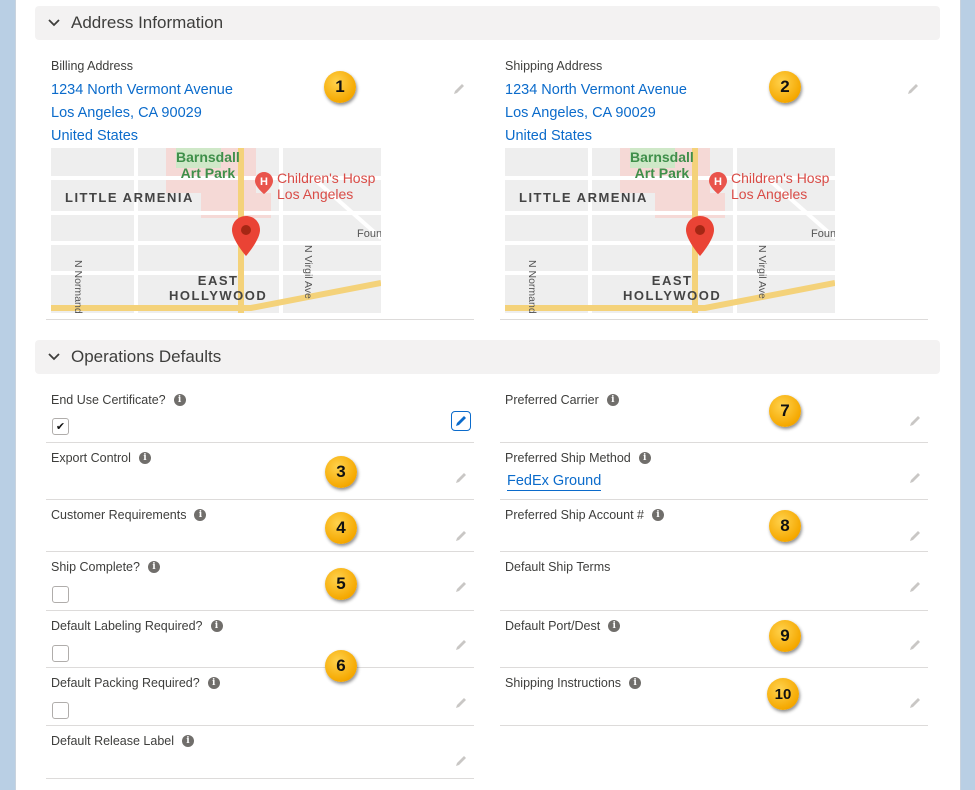 The width and height of the screenshot is (975, 790). Describe the element at coordinates (260, 752) in the screenshot. I see `default-release-label-field: Default Release Label i` at that location.